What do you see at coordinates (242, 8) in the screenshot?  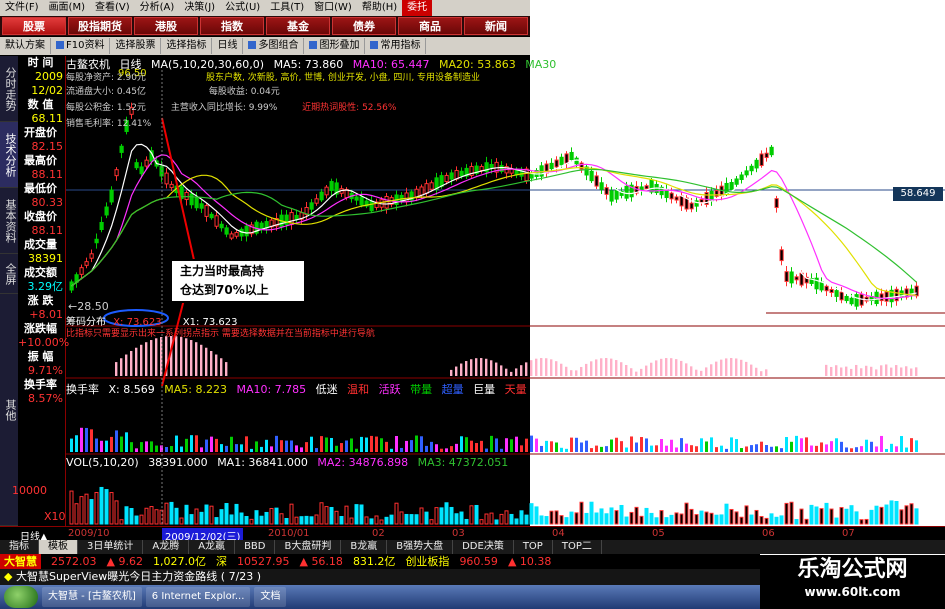 I see `menu-formula: 公式(U)` at bounding box center [242, 8].